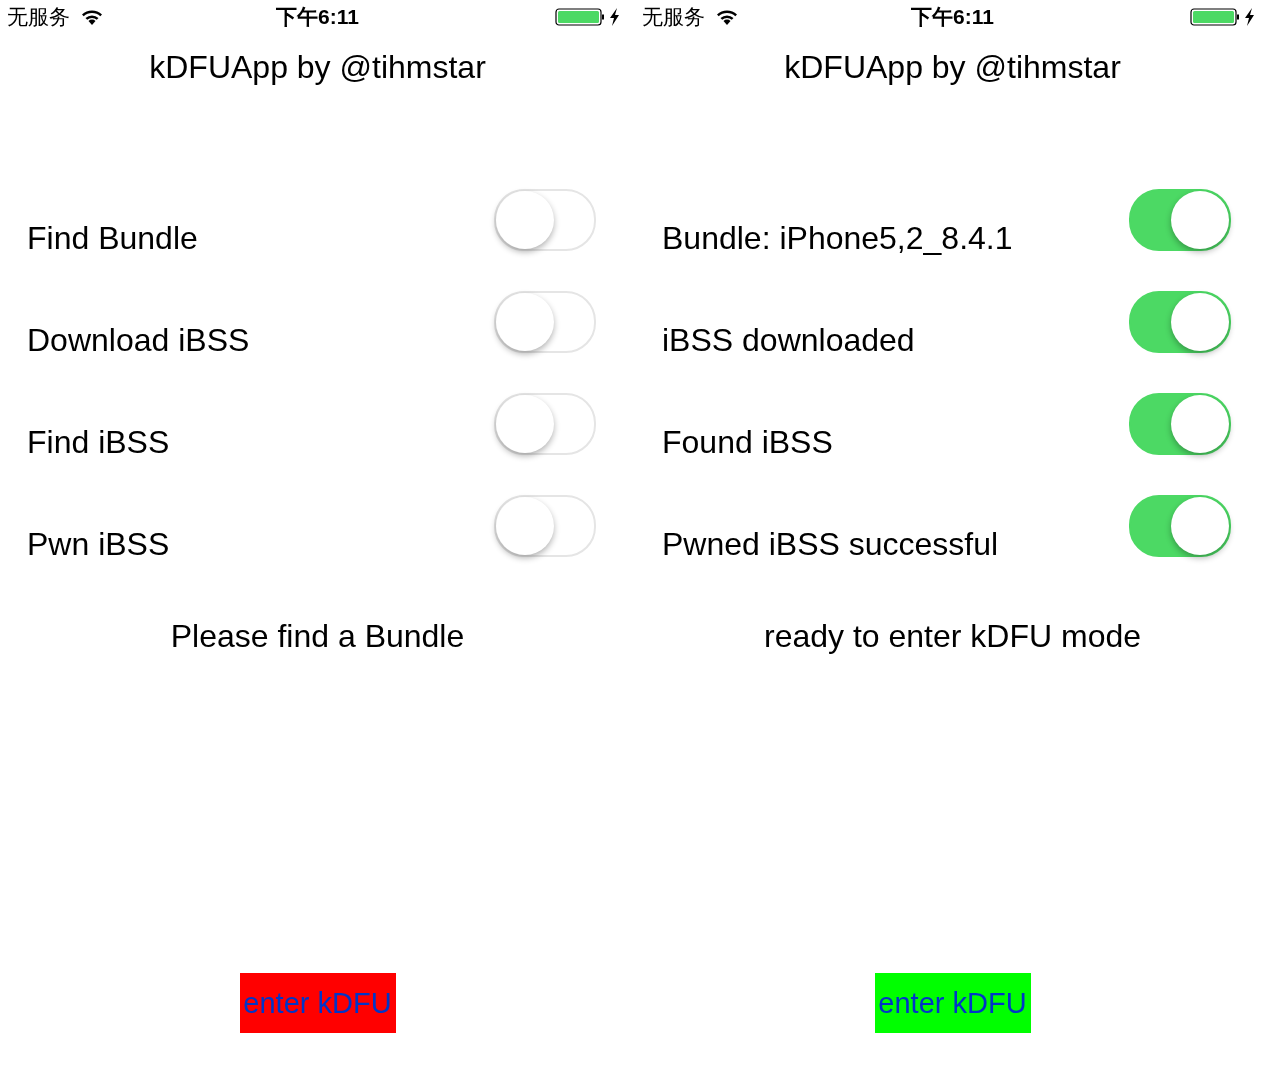  What do you see at coordinates (788, 340) in the screenshot?
I see `step-label: iBSS downloaded` at bounding box center [788, 340].